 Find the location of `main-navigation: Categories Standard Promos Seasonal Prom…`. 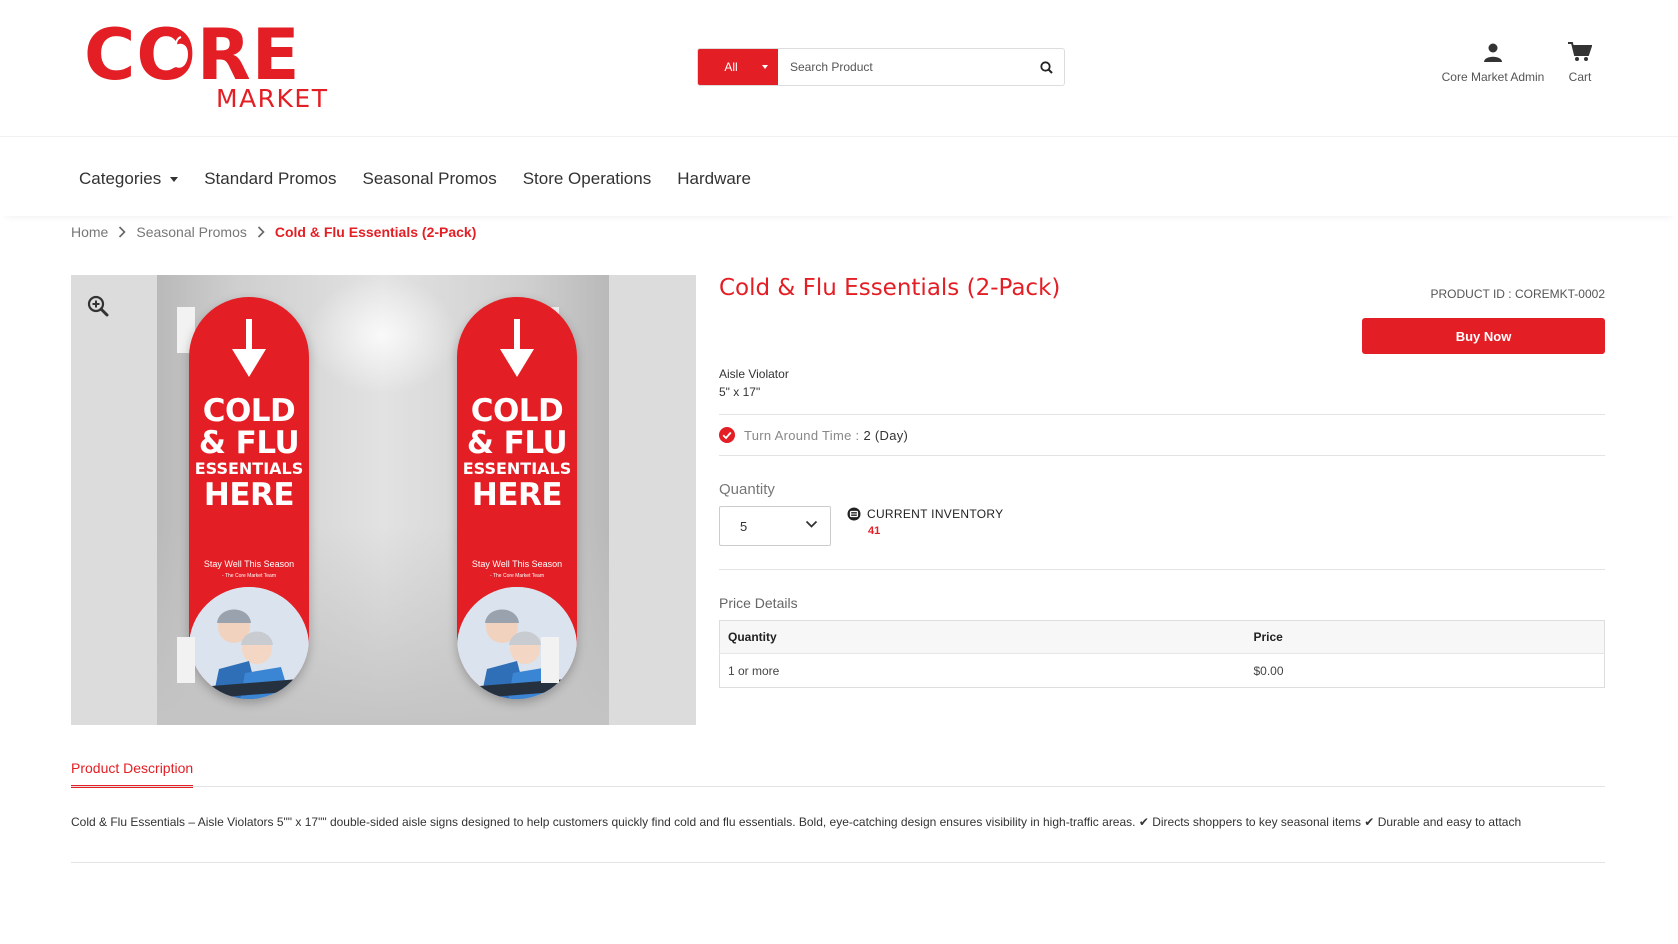

main-navigation: Categories Standard Promos Seasonal Prom… is located at coordinates (839, 176).